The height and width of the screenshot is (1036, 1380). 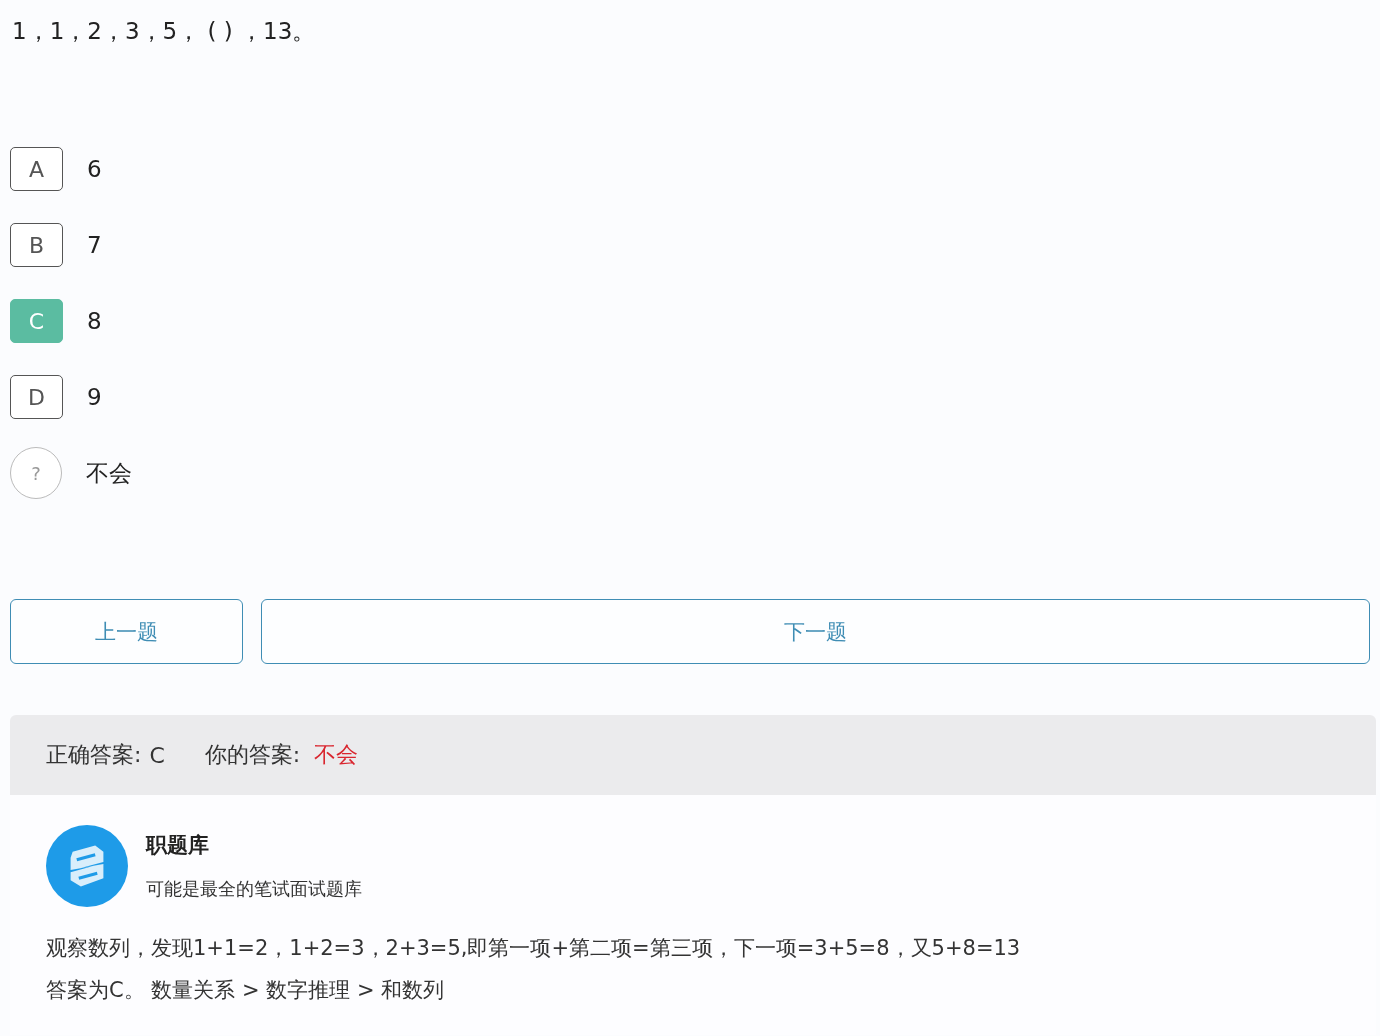 What do you see at coordinates (178, 845) in the screenshot?
I see `source-name: 职题库` at bounding box center [178, 845].